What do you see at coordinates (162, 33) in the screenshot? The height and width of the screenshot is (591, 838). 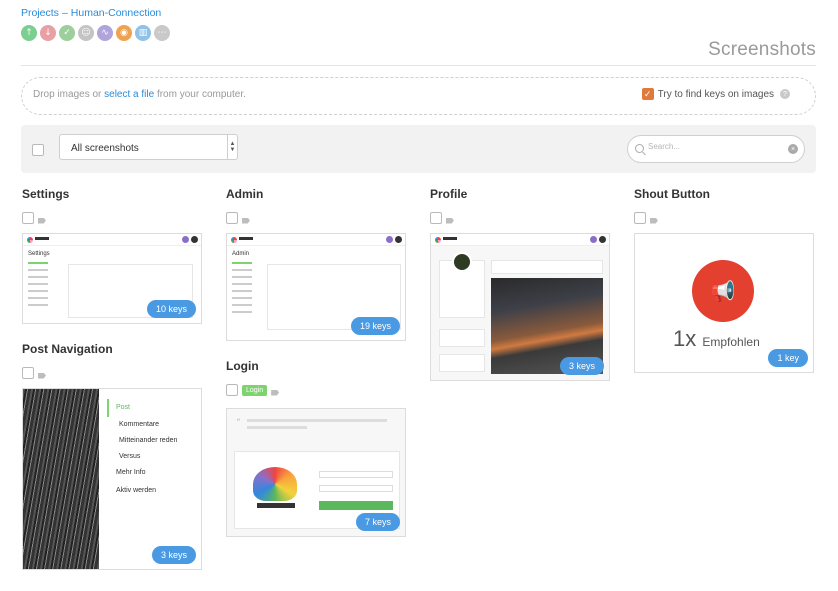 I see `more-icon: ⋯` at bounding box center [162, 33].